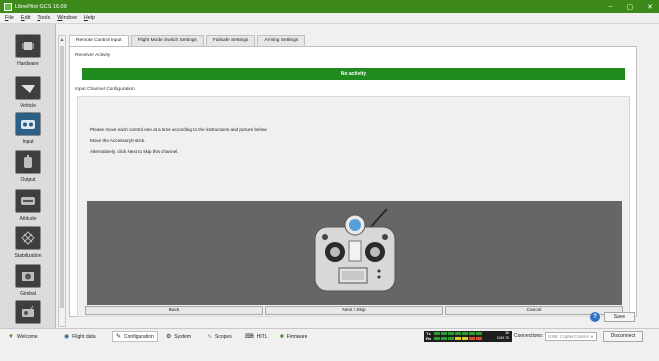  Describe the element at coordinates (28, 201) in the screenshot. I see `attitude-icon` at that location.